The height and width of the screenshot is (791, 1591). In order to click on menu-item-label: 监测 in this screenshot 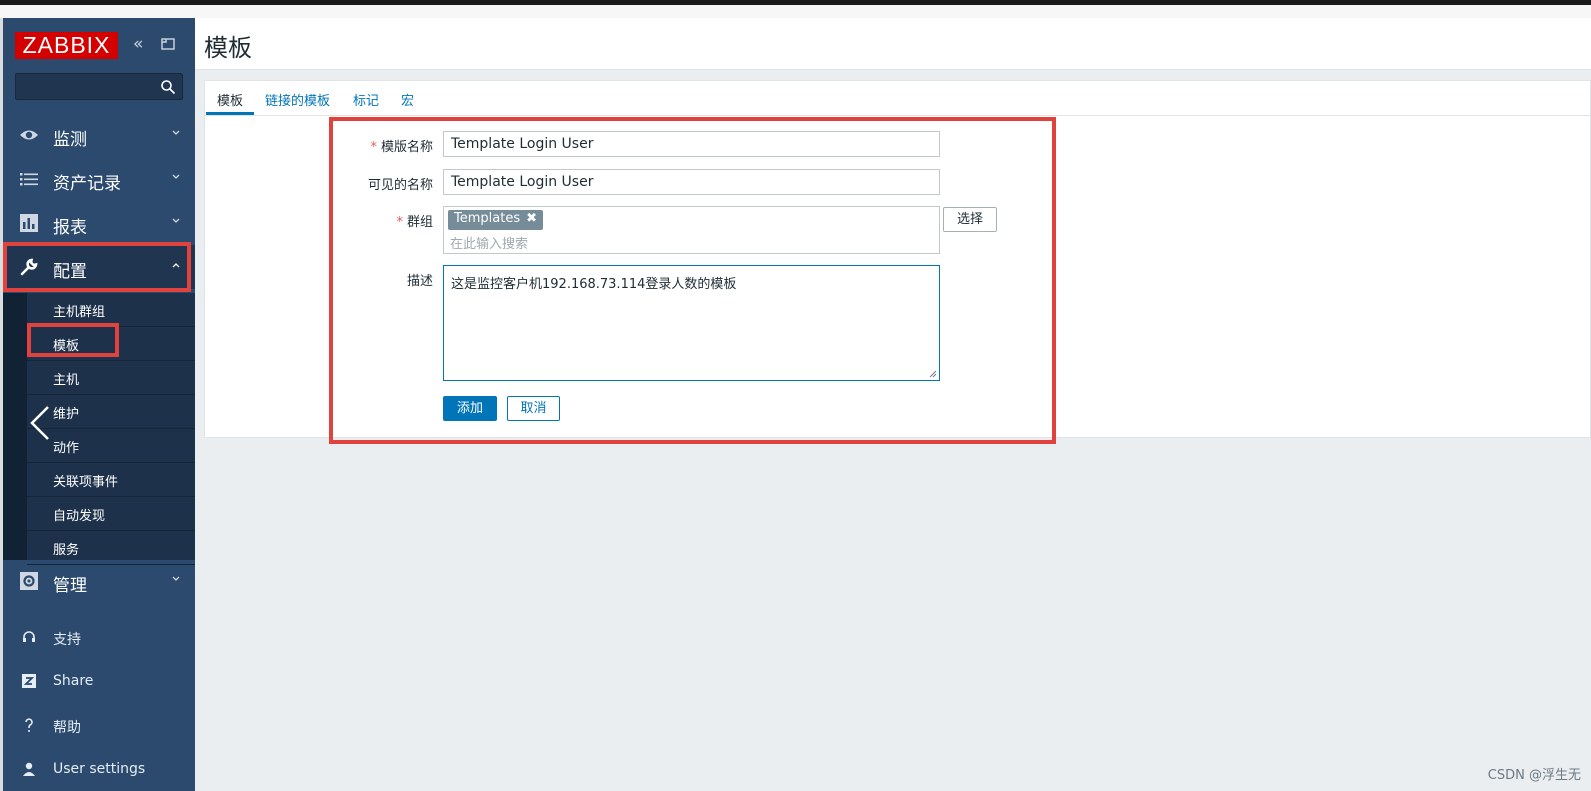, I will do `click(70, 140)`.